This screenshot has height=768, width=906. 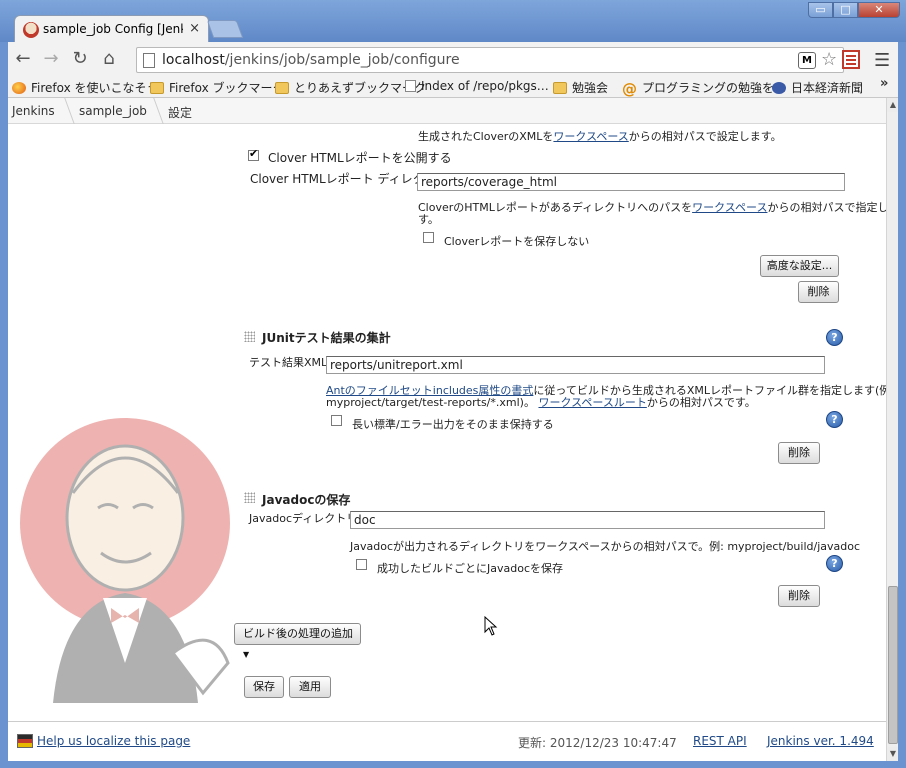 What do you see at coordinates (884, 83) in the screenshot?
I see `bookmarks-overflow-icon: »` at bounding box center [884, 83].